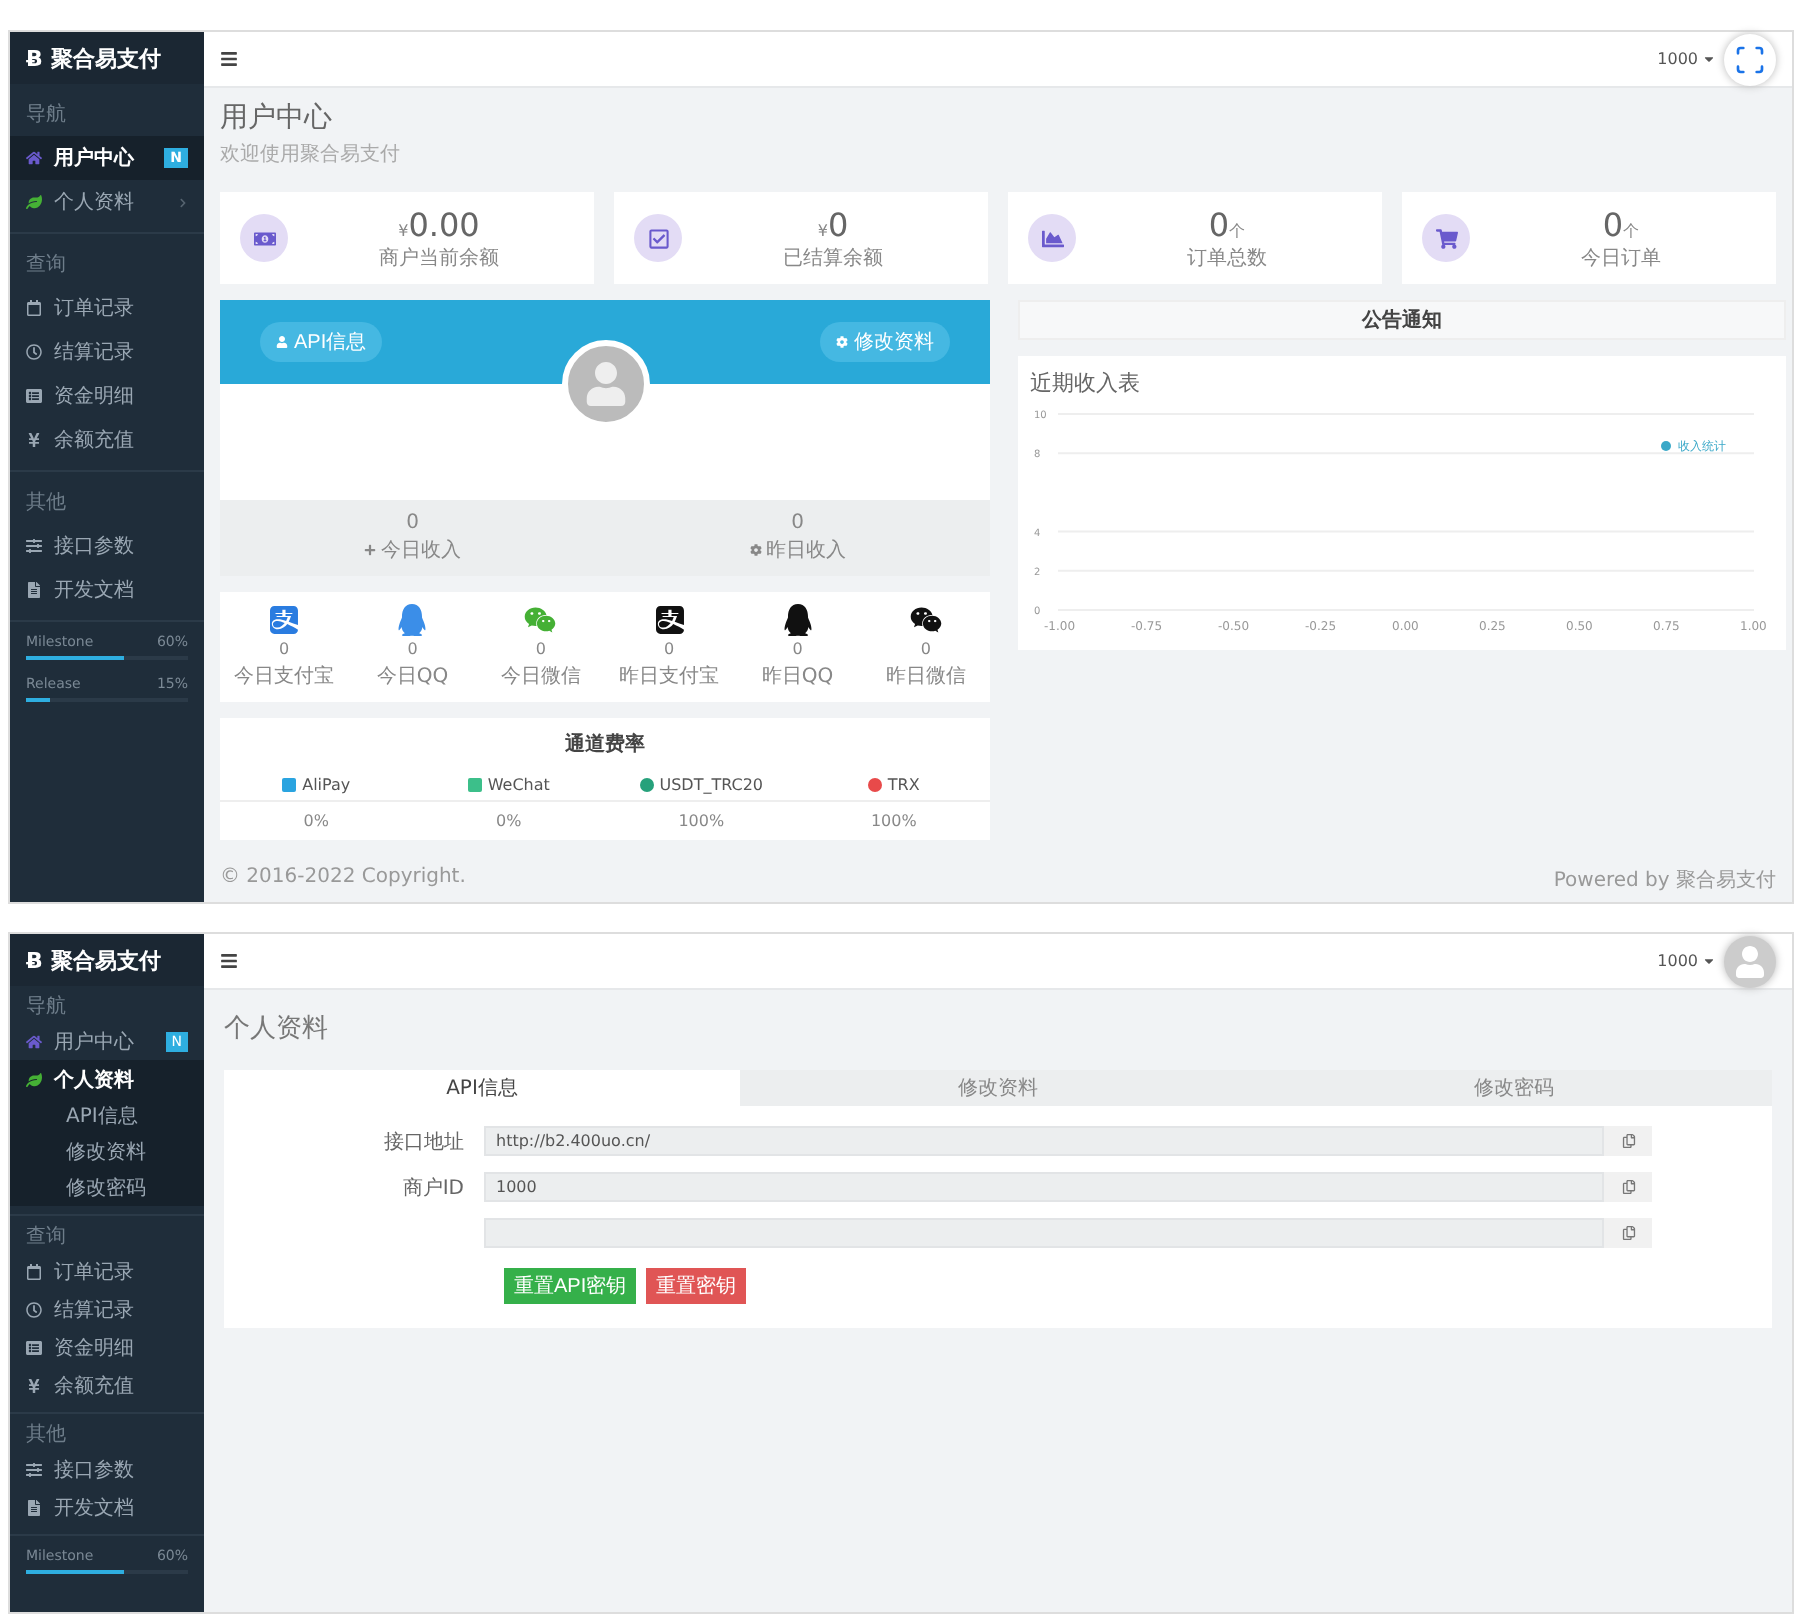 The height and width of the screenshot is (1618, 1802). I want to click on stat-label: 已结算余额, so click(833, 258).